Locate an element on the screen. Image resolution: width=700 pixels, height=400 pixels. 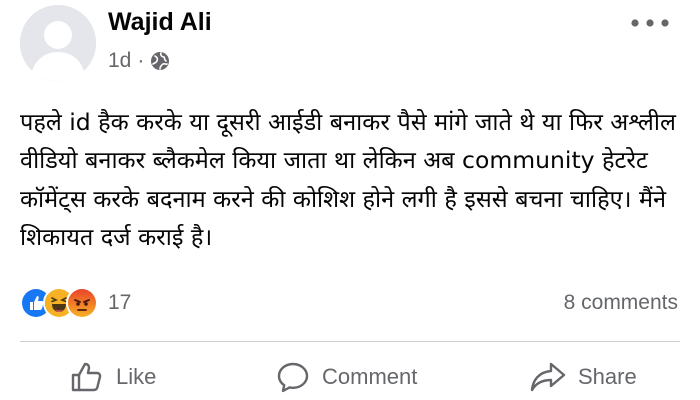
like-button: Like is located at coordinates (113, 377).